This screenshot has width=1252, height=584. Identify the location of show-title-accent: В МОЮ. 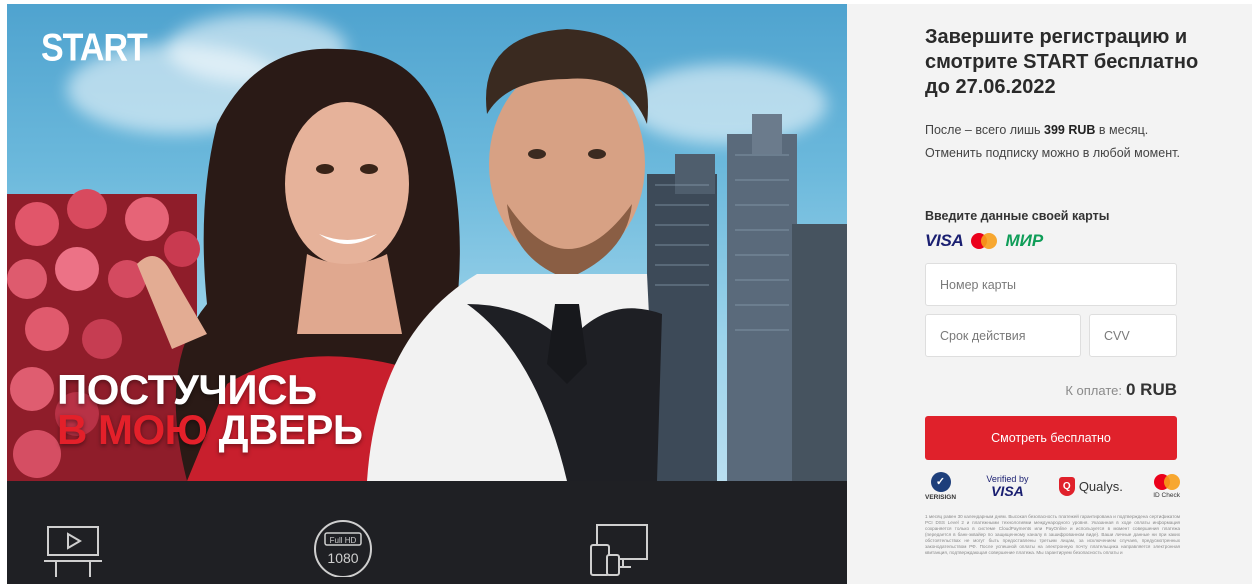
(132, 429).